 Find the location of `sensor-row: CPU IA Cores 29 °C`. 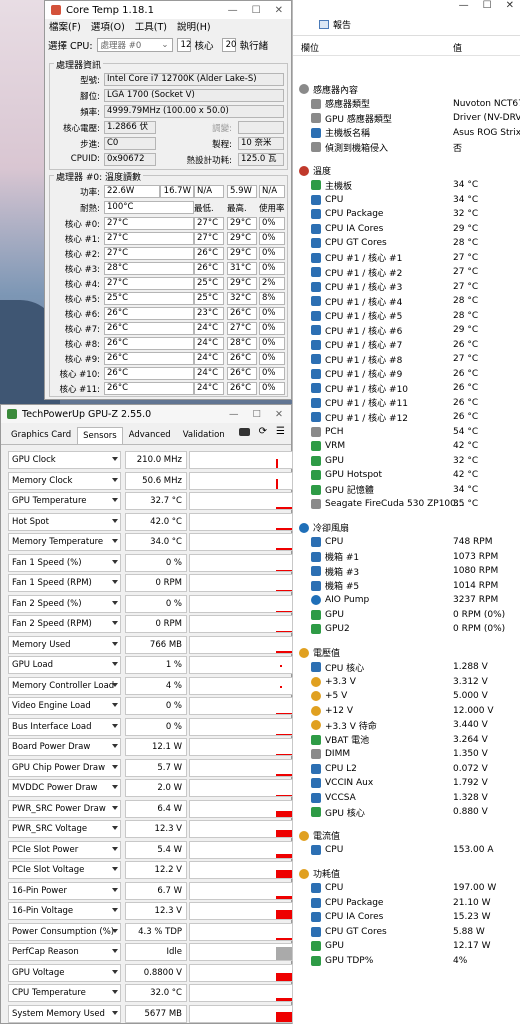

sensor-row: CPU IA Cores 29 °C is located at coordinates (406, 229).